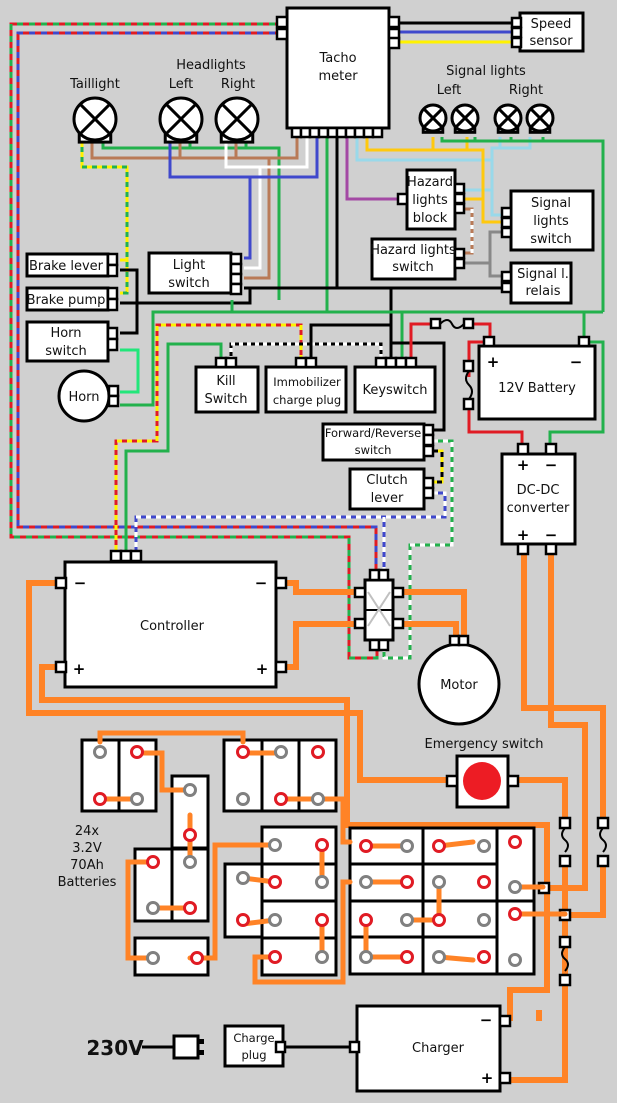 This screenshot has height=1103, width=617. I want to click on immobilizer-charge-plug: Immobilizer charge plug, so click(306, 385).